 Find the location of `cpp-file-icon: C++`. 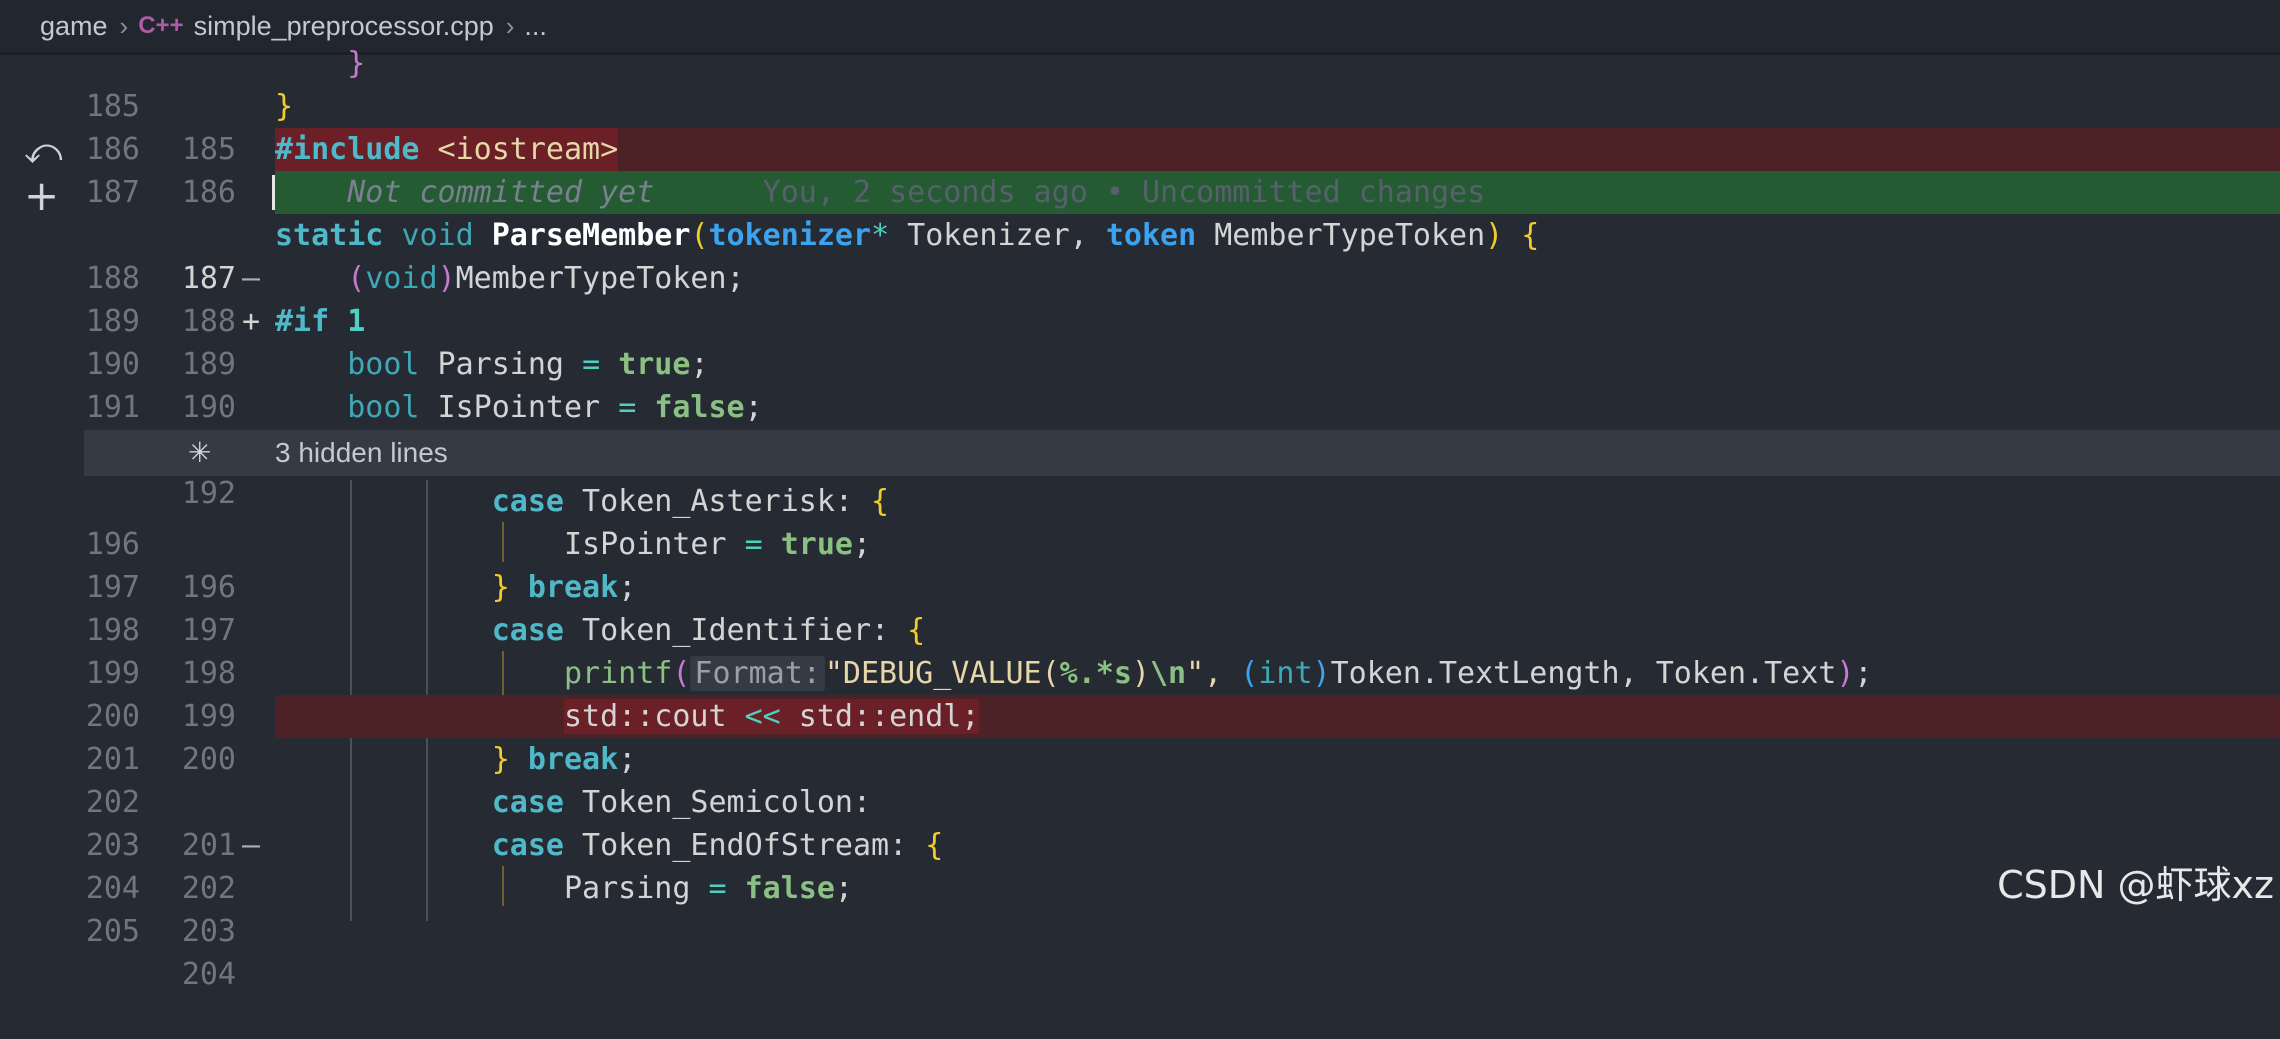

cpp-file-icon: C++ is located at coordinates (161, 25).